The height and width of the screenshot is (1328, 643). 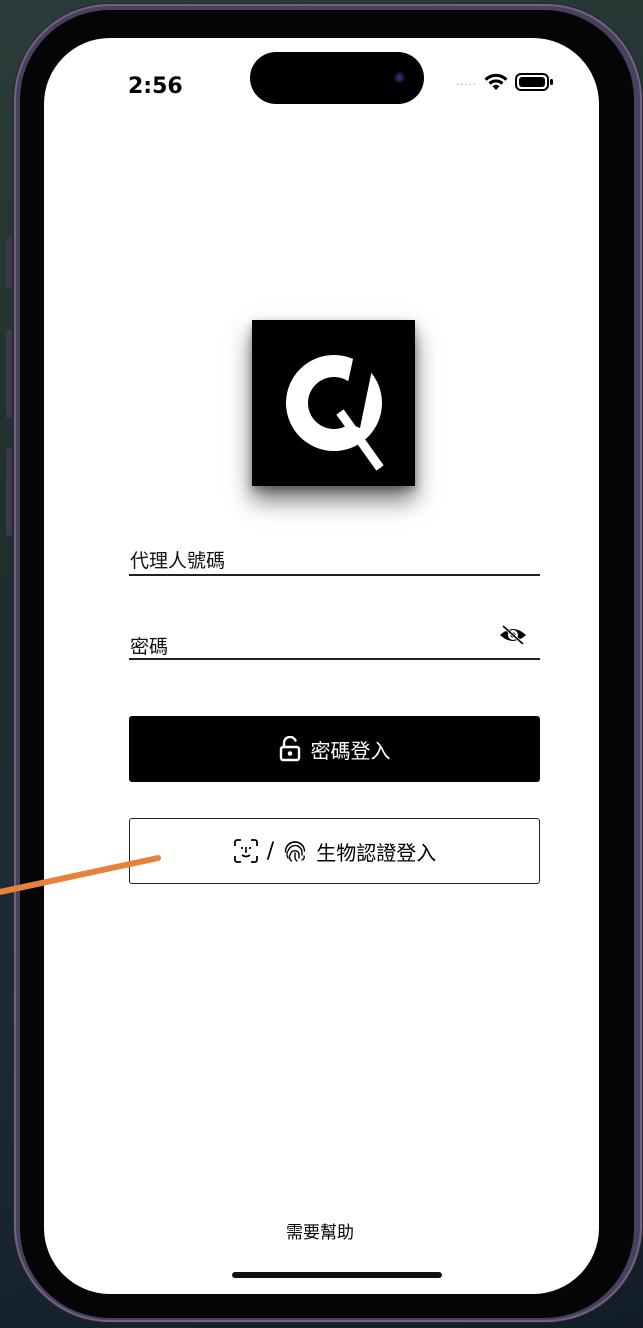 What do you see at coordinates (334, 659) in the screenshot?
I see `password-field` at bounding box center [334, 659].